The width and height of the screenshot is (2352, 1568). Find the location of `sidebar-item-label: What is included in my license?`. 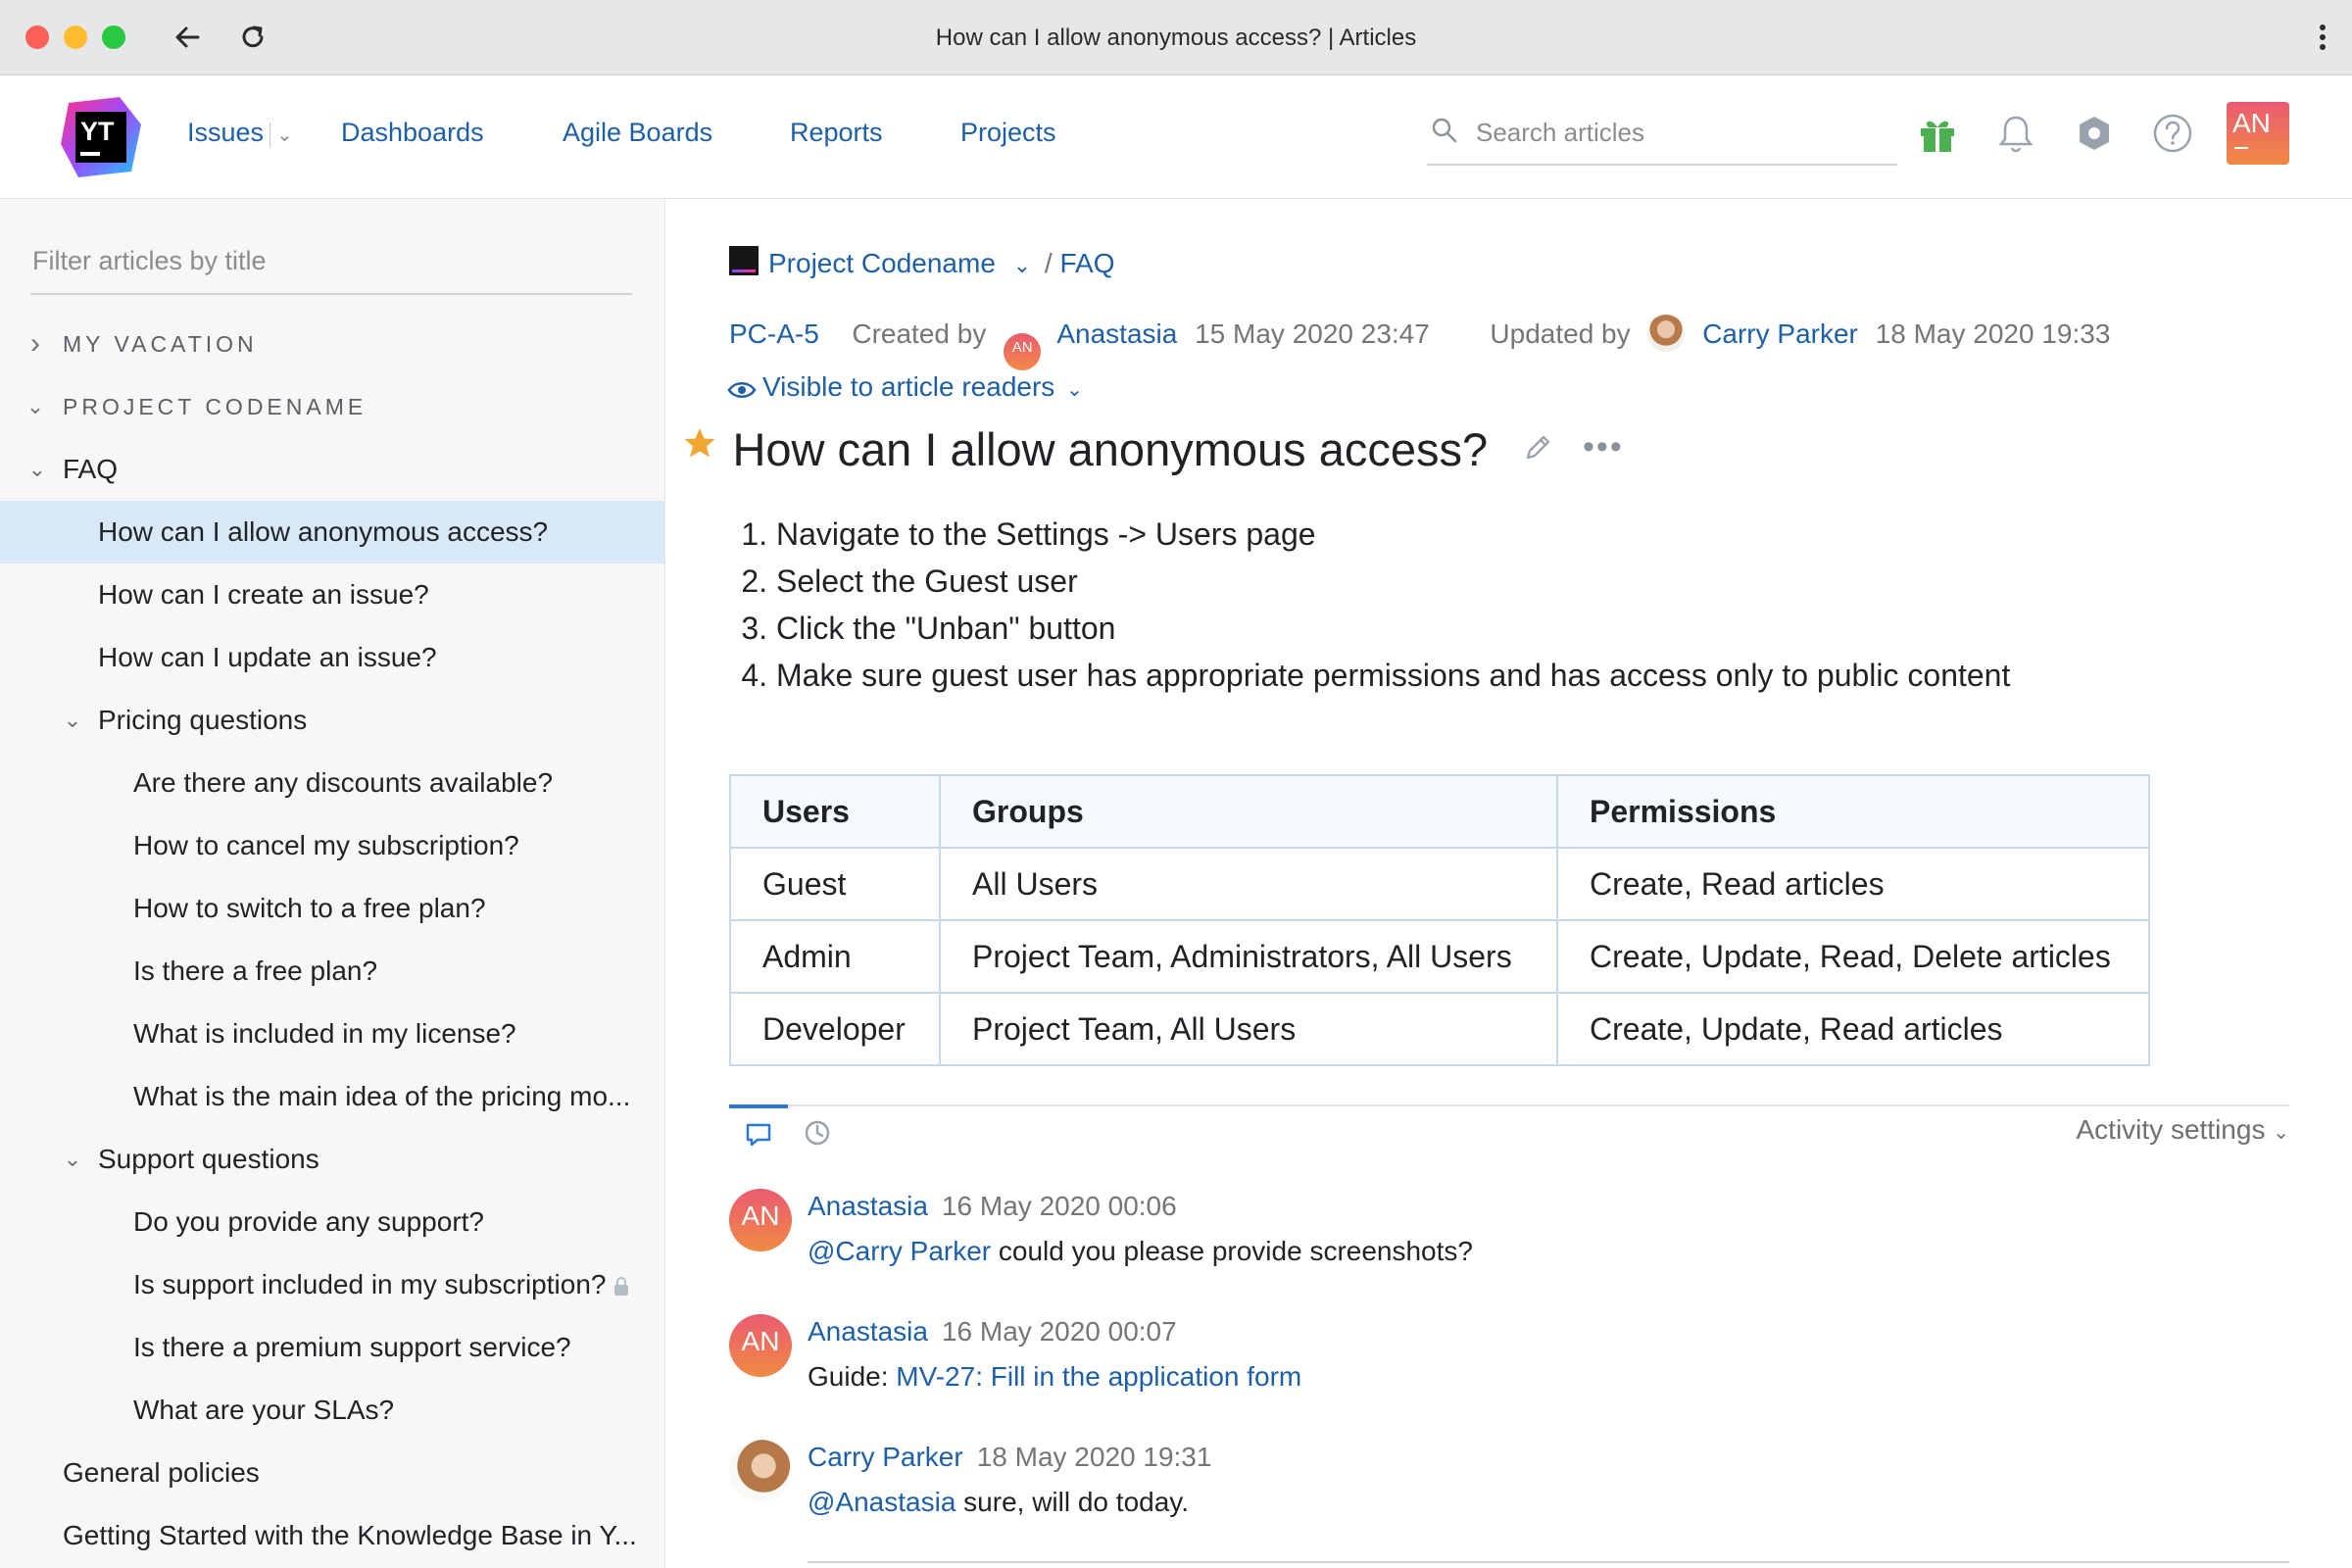

sidebar-item-label: What is included in my license? is located at coordinates (324, 1033).